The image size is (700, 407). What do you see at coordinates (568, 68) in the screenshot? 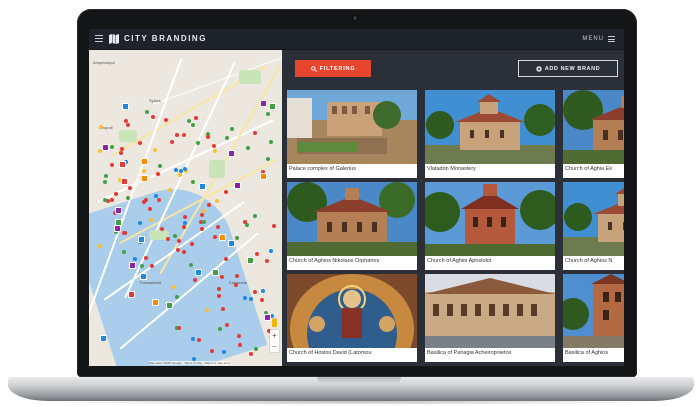
I see `add-new-brand-button: ADD NEW BRAND` at bounding box center [568, 68].